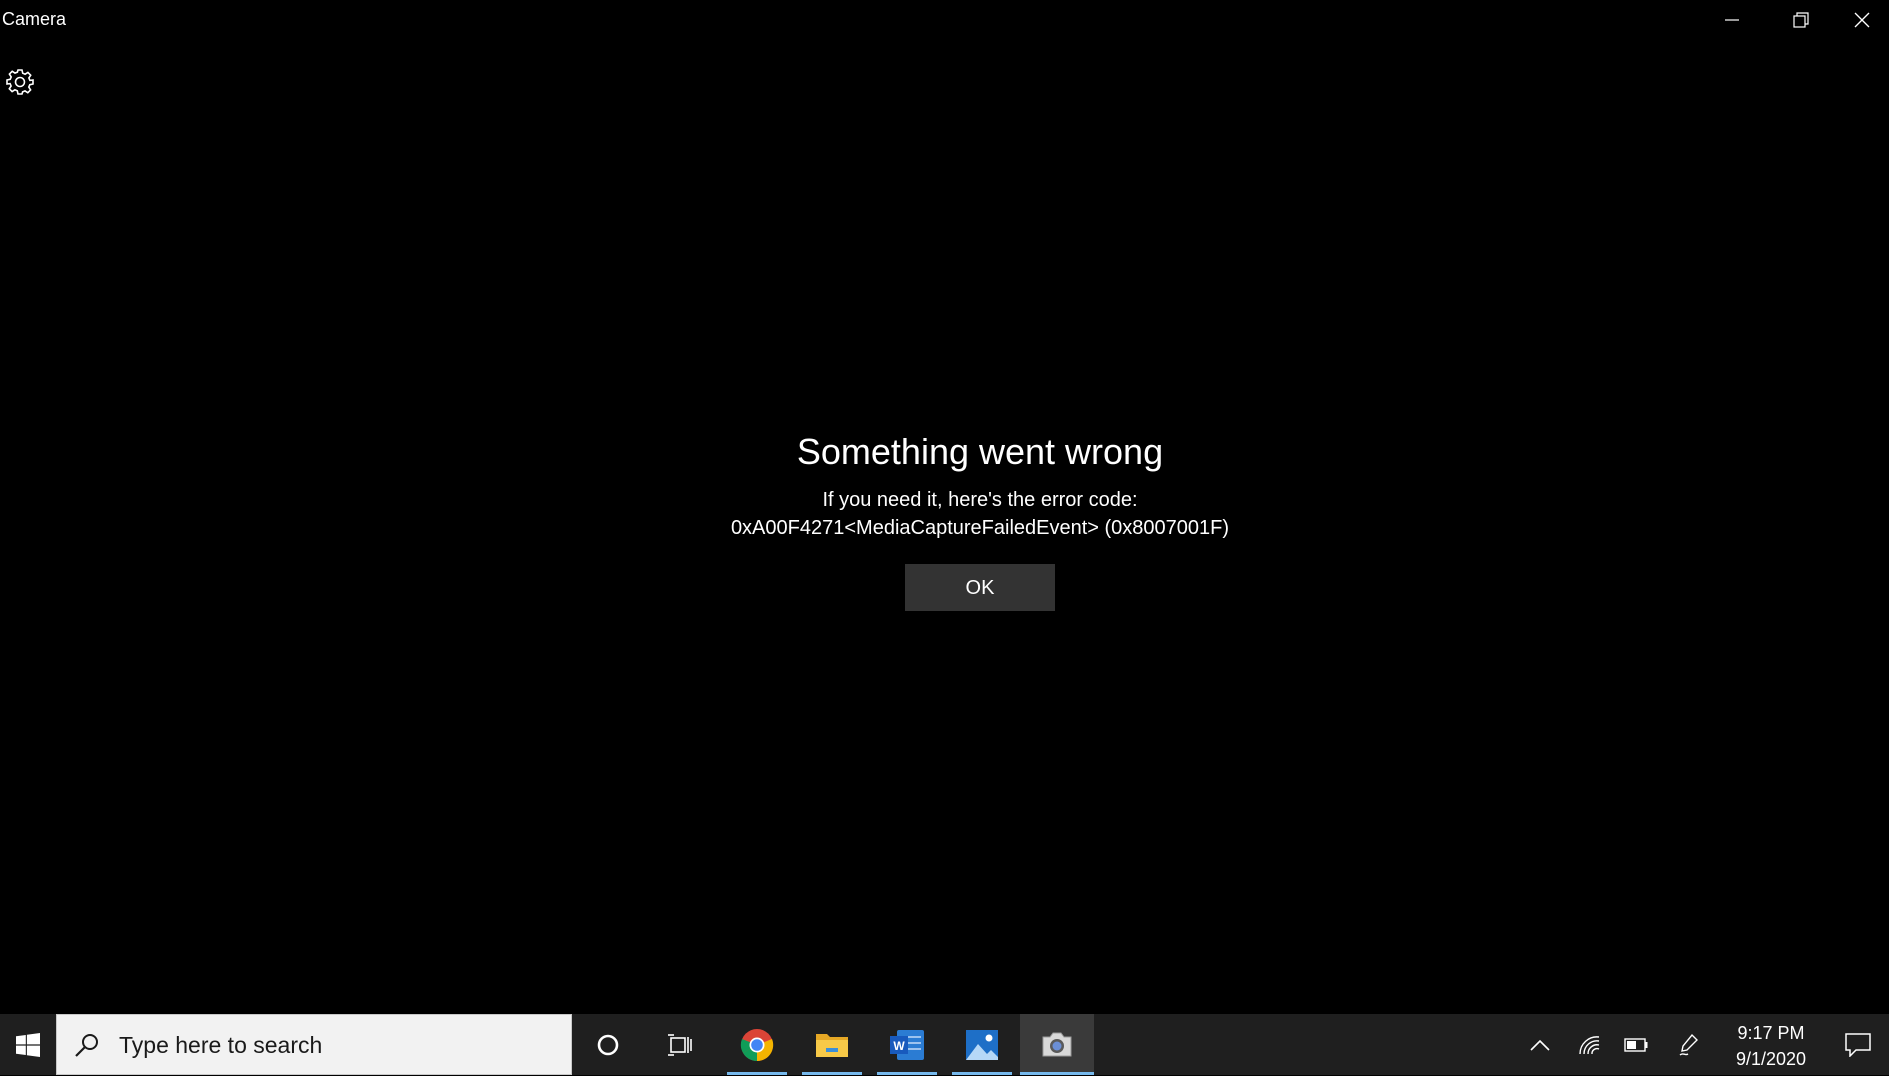 Image resolution: width=1889 pixels, height=1076 pixels. I want to click on start-button, so click(28, 1044).